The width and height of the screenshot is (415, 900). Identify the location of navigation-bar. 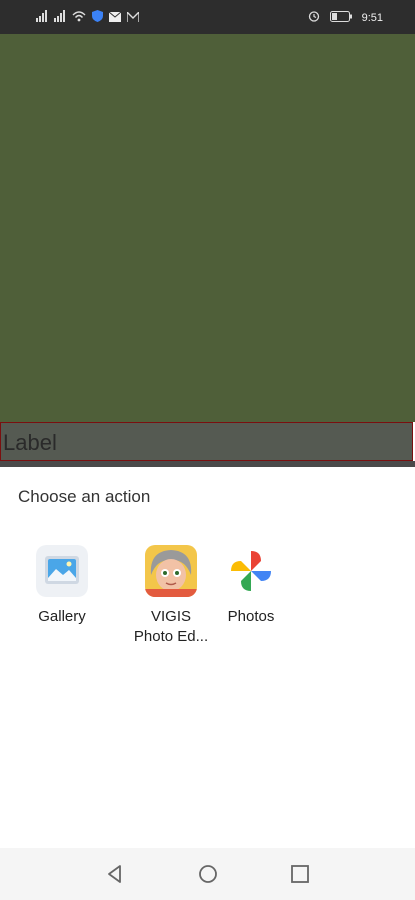
(207, 874).